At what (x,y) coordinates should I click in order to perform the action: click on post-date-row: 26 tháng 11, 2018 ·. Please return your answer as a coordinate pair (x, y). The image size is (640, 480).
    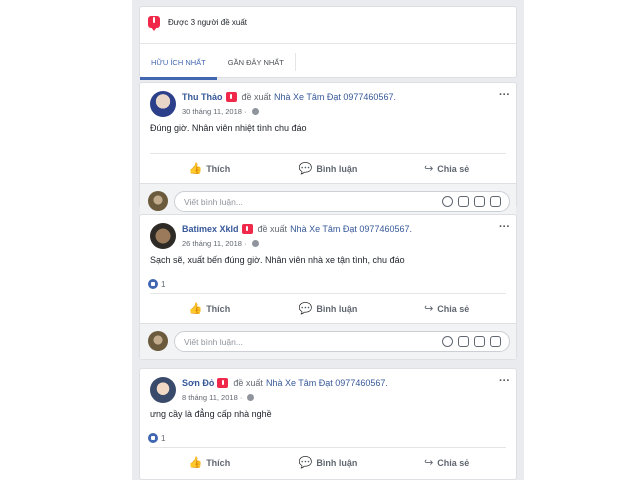
    Looking at the image, I should click on (220, 243).